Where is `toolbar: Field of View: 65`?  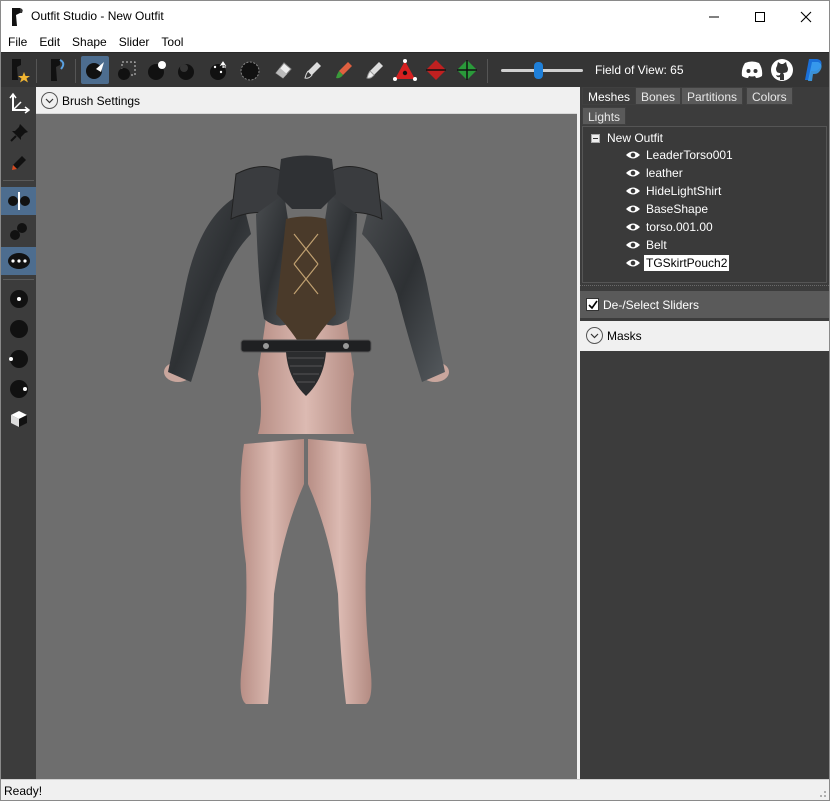 toolbar: Field of View: 65 is located at coordinates (415, 69).